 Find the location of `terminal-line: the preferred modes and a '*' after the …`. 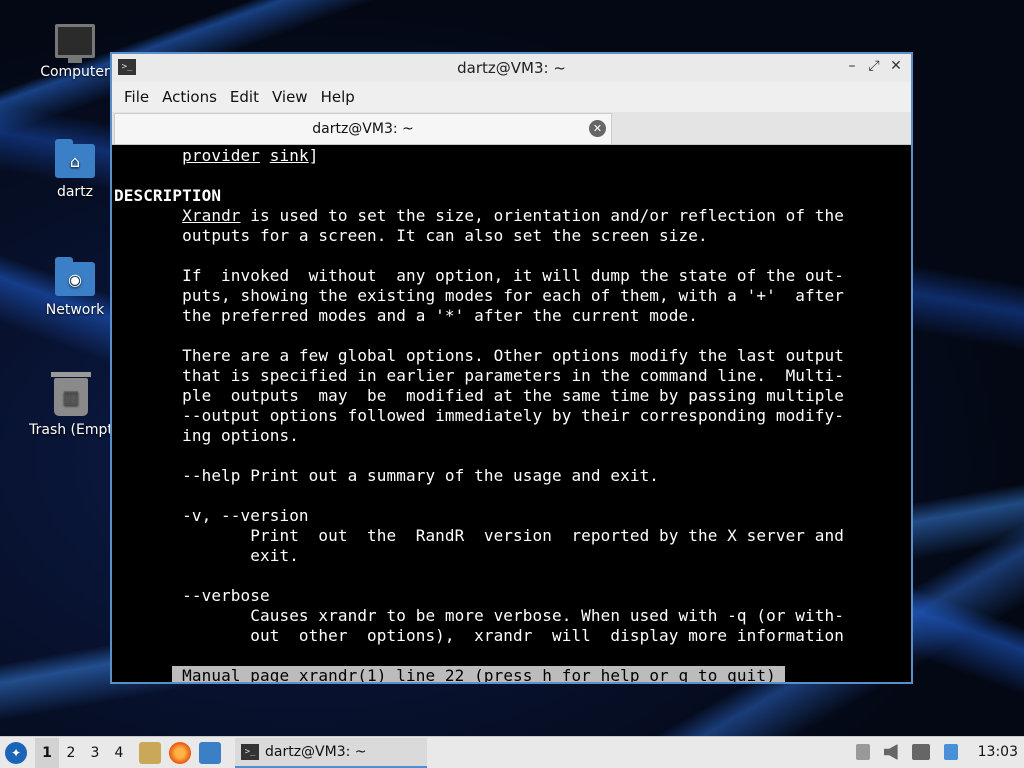

terminal-line: the preferred modes and a '*' after the … is located at coordinates (406, 315).